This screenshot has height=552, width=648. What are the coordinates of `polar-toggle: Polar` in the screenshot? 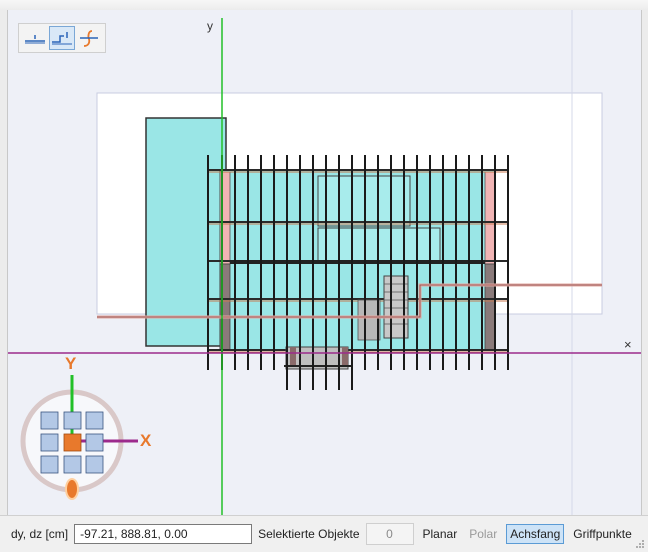 It's located at (483, 534).